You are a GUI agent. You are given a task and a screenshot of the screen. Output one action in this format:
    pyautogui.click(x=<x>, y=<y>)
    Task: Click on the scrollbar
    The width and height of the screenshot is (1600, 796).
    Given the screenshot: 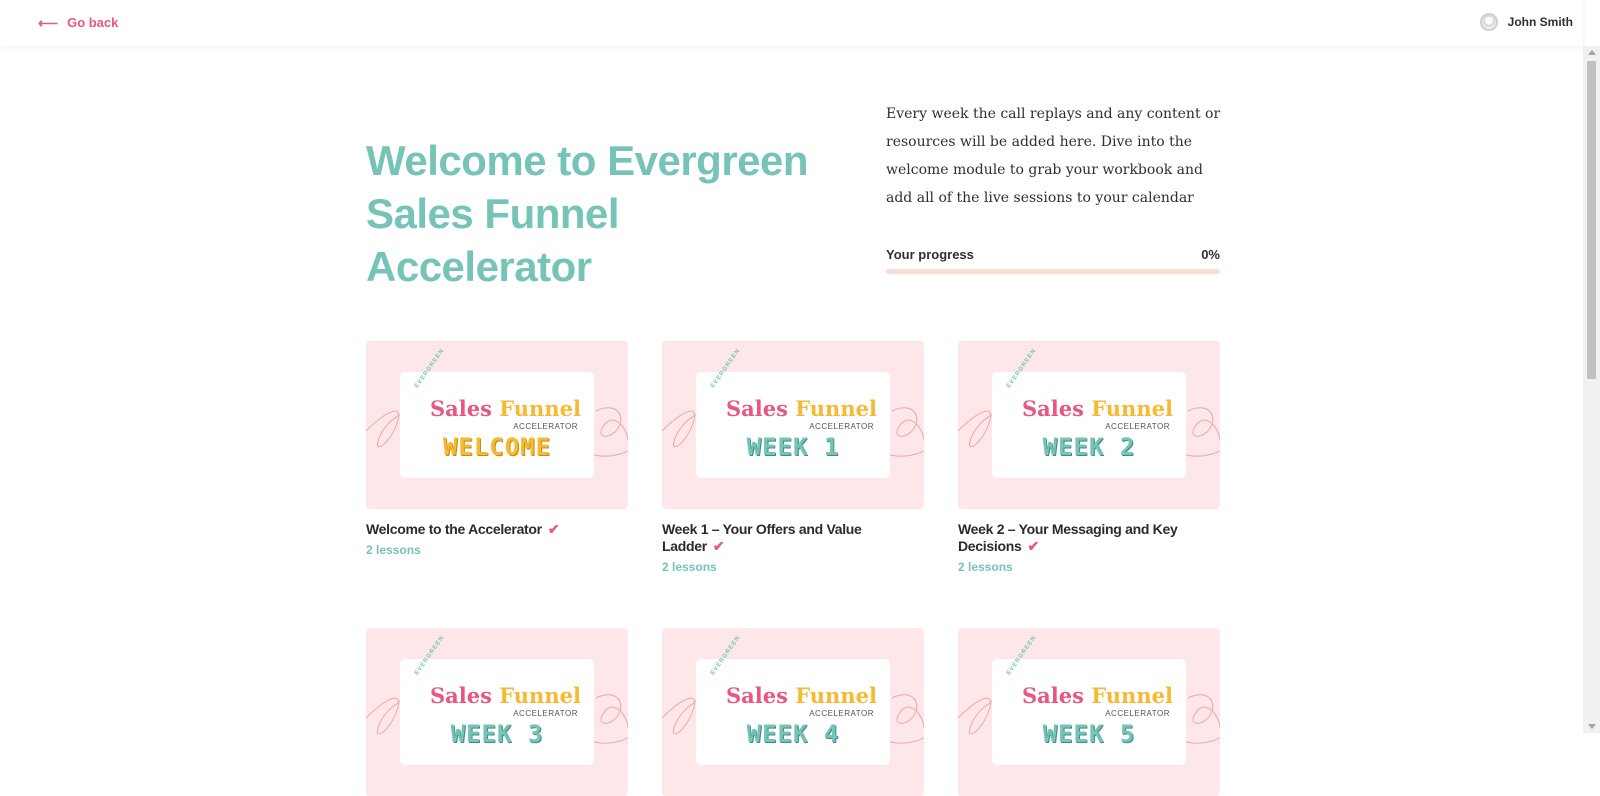 What is the action you would take?
    pyautogui.click(x=1591, y=389)
    